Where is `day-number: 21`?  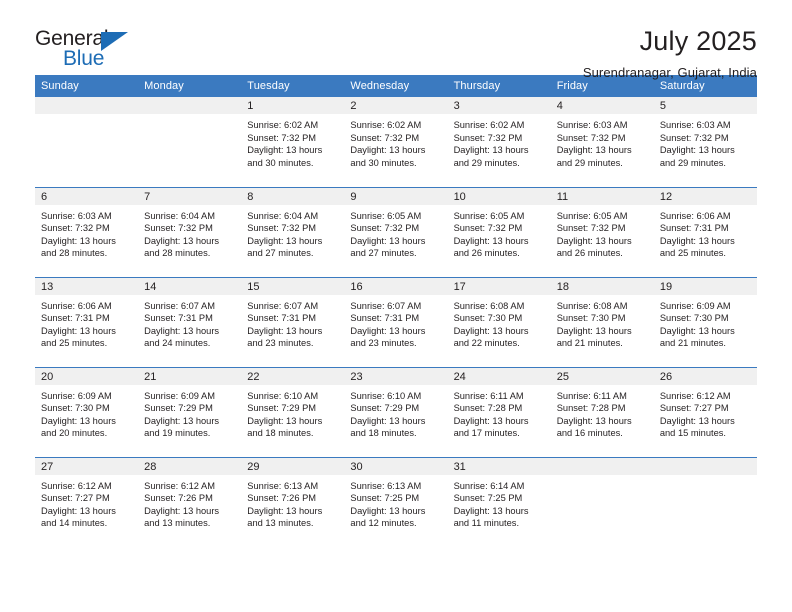 day-number: 21 is located at coordinates (190, 376).